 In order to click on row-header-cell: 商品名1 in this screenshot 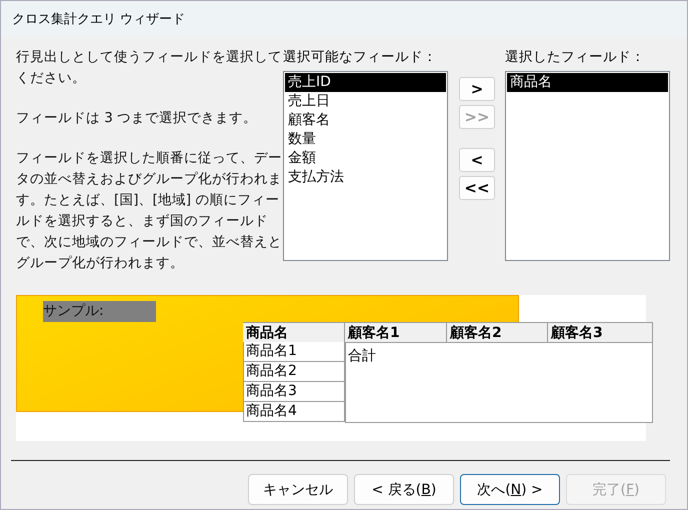, I will do `click(294, 352)`.